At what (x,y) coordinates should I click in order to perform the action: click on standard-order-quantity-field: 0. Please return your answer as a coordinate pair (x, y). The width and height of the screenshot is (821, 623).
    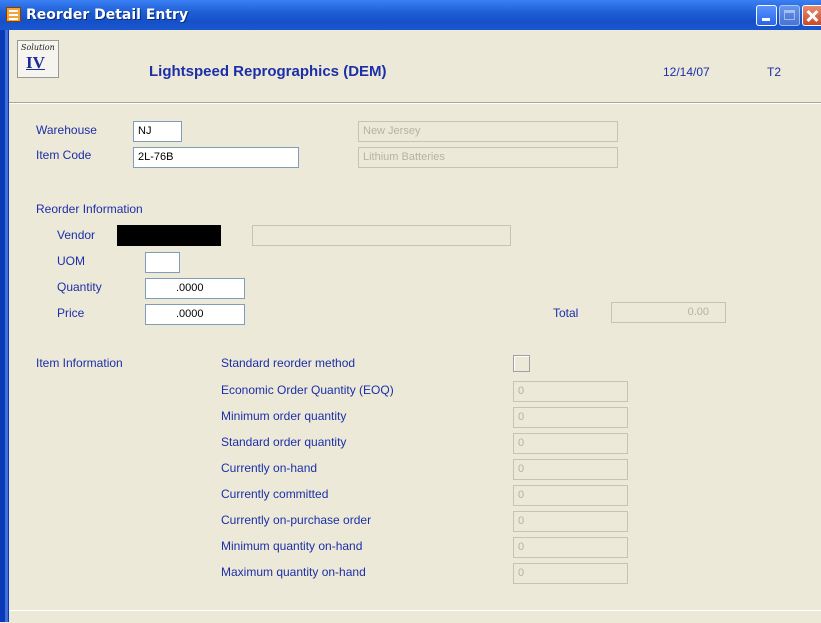
    Looking at the image, I should click on (570, 443).